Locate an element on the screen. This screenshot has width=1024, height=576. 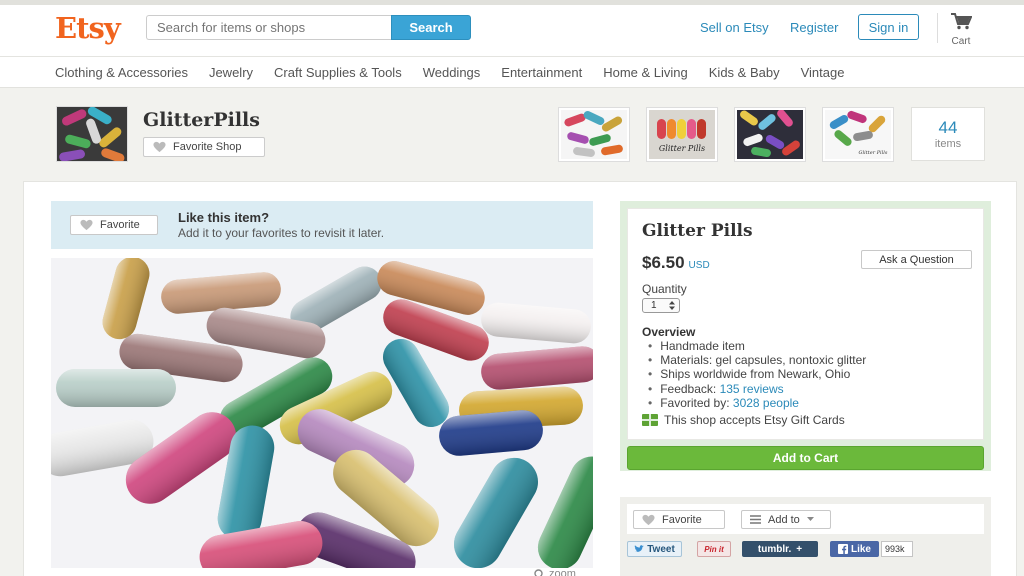
category-link: Jewelry is located at coordinates (231, 72).